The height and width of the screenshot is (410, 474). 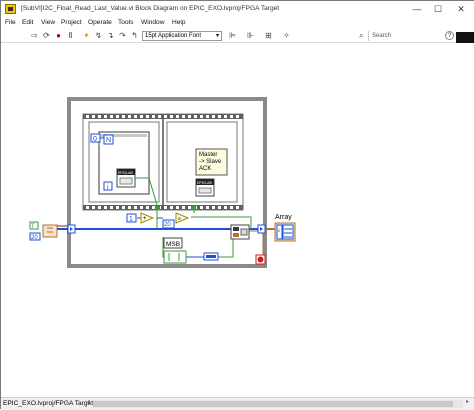 What do you see at coordinates (417, 9) in the screenshot?
I see `minimize-button: —` at bounding box center [417, 9].